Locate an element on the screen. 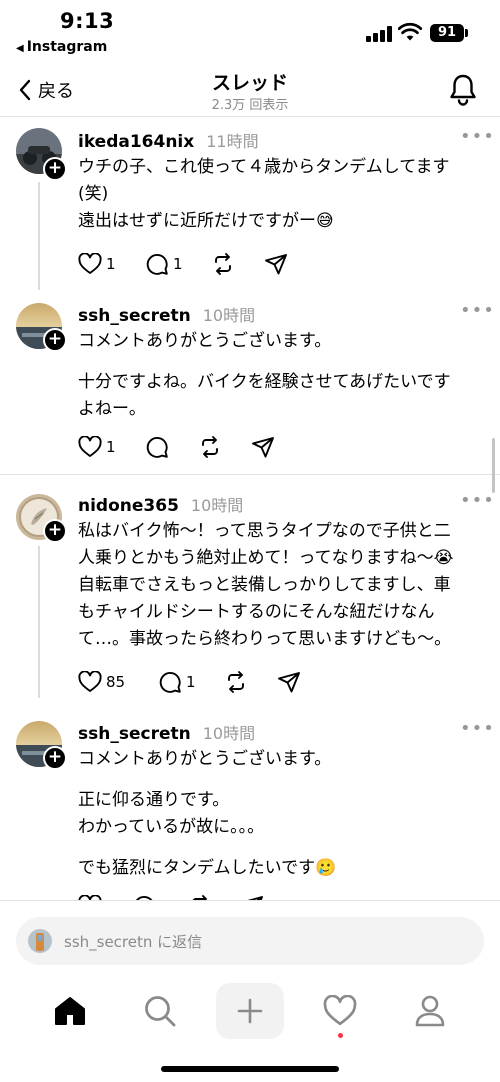 Image resolution: width=500 pixels, height=1082 pixels. post-text: ウチの子、これ使って４歳からタンデムしてます (笑) 遠出はせずに近所だけですがー😅 is located at coordinates (264, 194).